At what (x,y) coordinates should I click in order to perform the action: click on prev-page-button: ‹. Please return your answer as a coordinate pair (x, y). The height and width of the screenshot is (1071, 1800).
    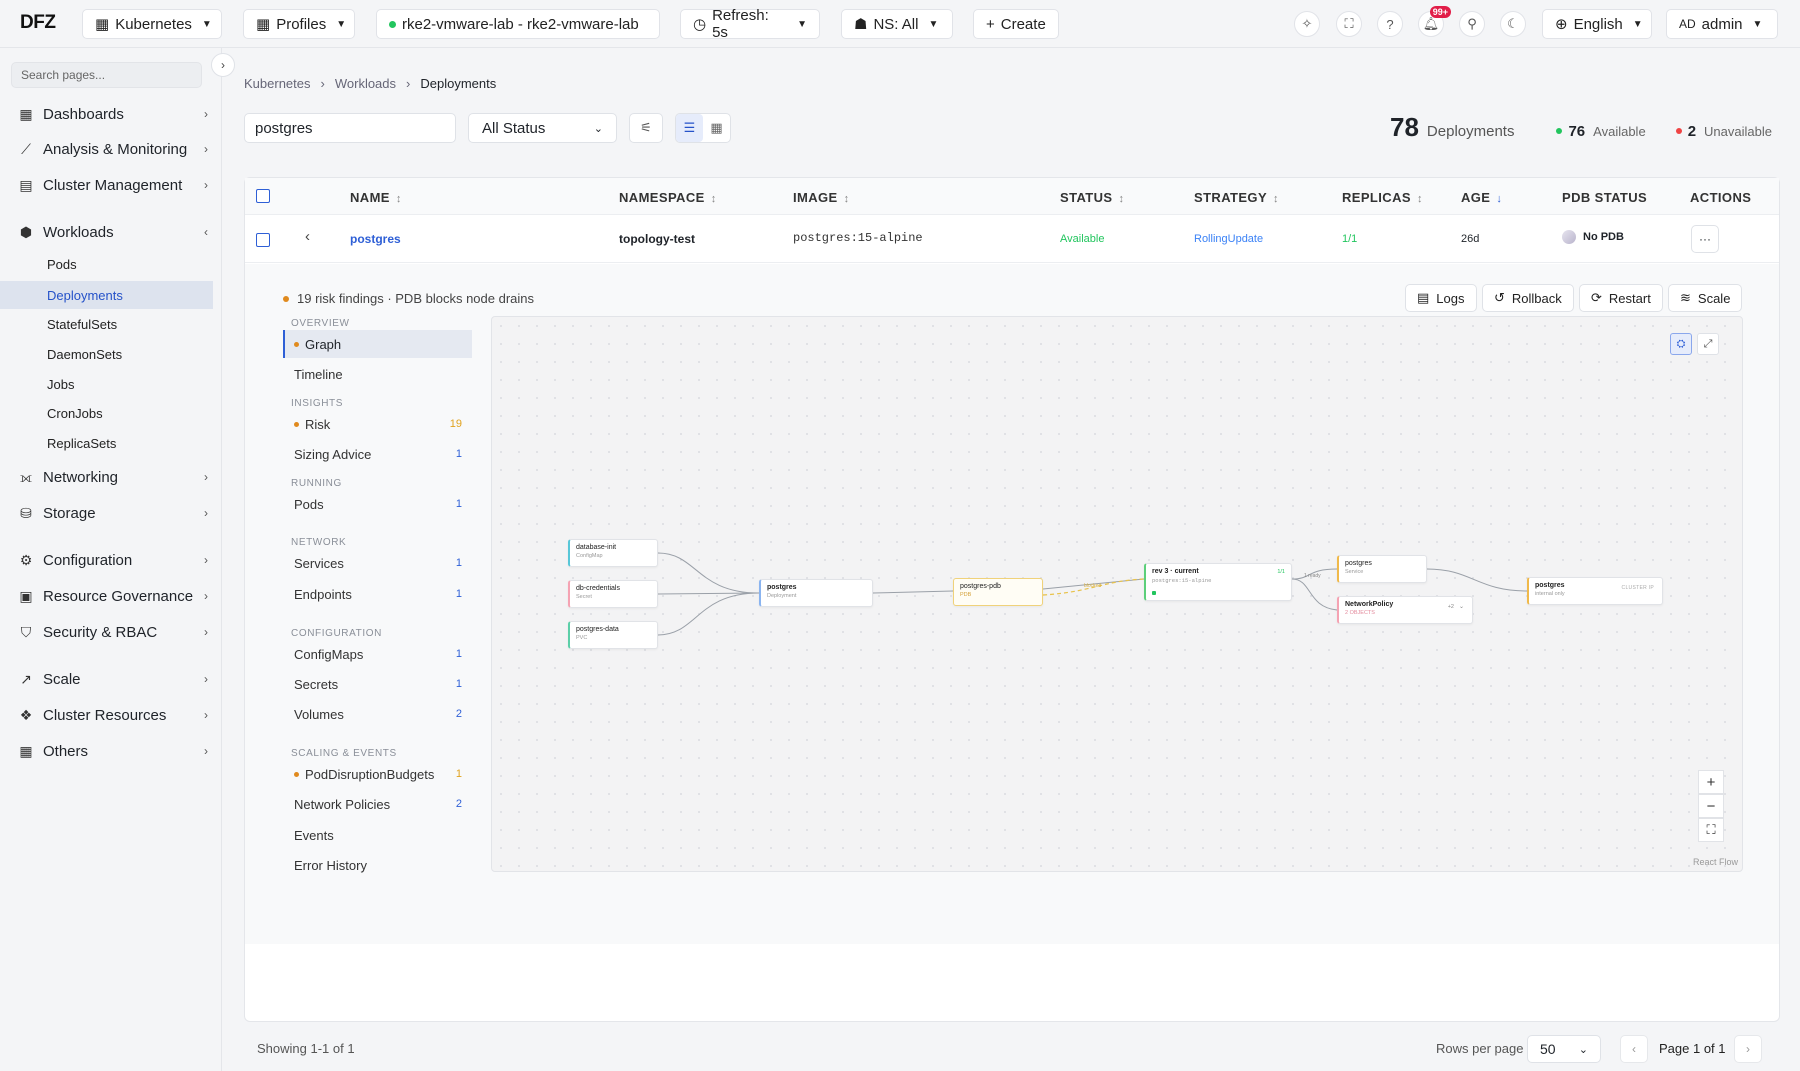
    Looking at the image, I should click on (1634, 1049).